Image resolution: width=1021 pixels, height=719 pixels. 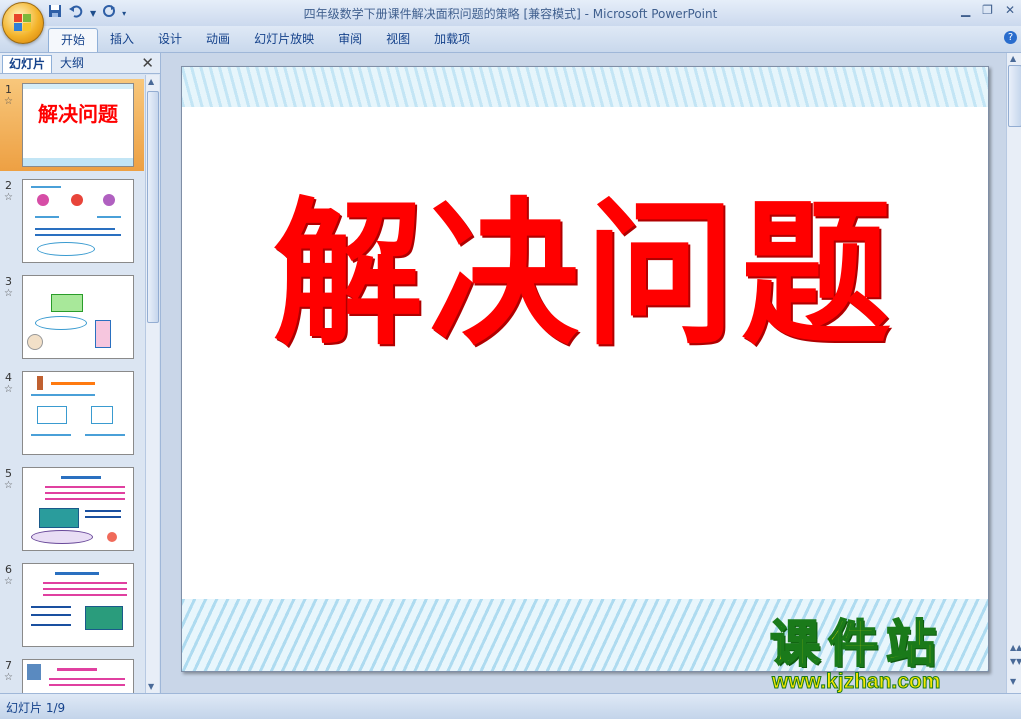 I want to click on tab-insert: 插入, so click(x=122, y=39).